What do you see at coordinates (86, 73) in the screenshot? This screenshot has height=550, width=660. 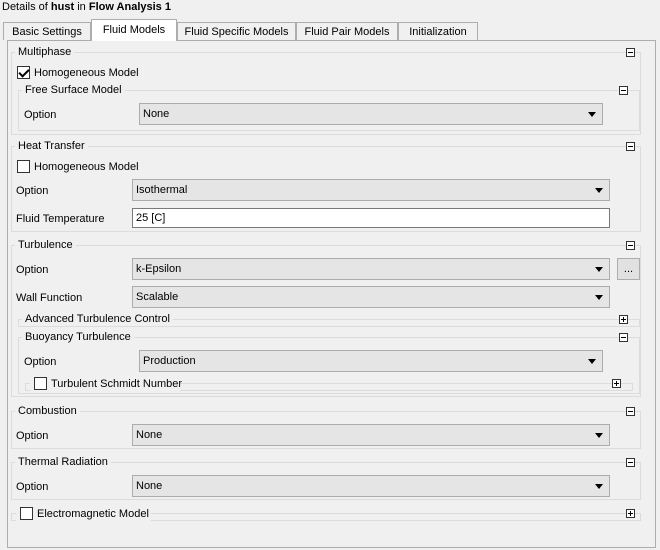 I see `multiphase-homogeneous-label: Homogeneous Model` at bounding box center [86, 73].